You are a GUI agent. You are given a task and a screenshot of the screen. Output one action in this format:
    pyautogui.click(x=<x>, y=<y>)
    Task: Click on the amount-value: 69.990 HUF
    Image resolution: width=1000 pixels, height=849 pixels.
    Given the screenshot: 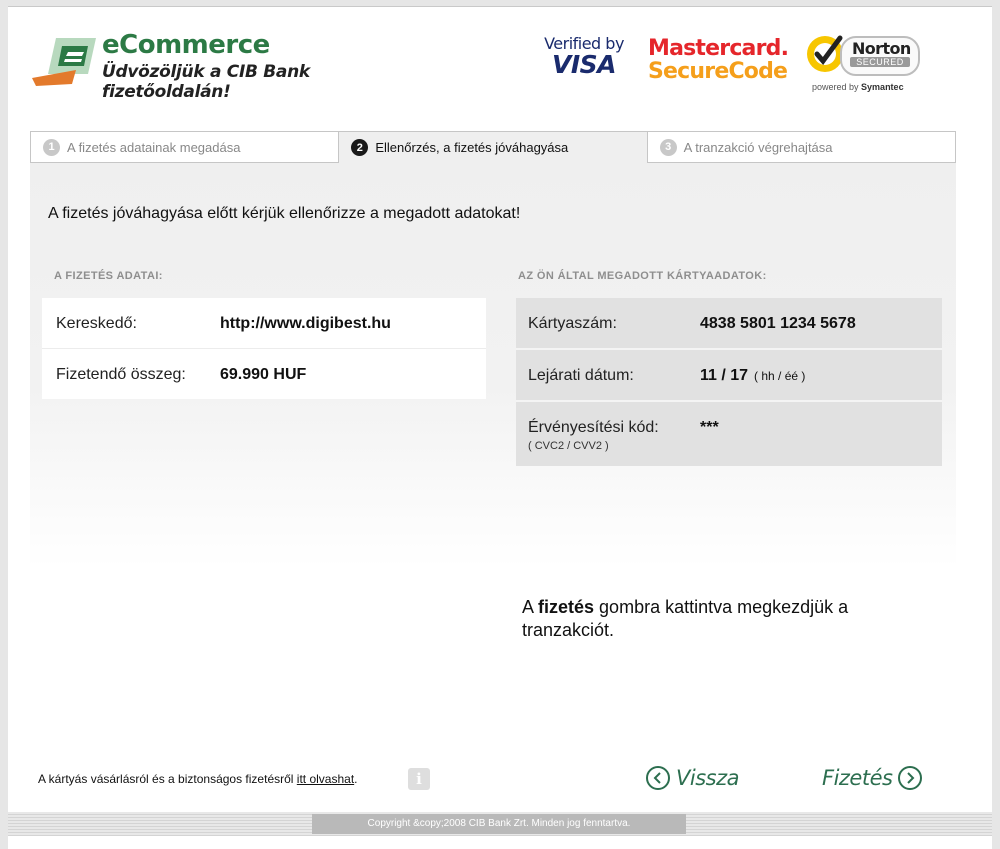 What is the action you would take?
    pyautogui.click(x=263, y=374)
    